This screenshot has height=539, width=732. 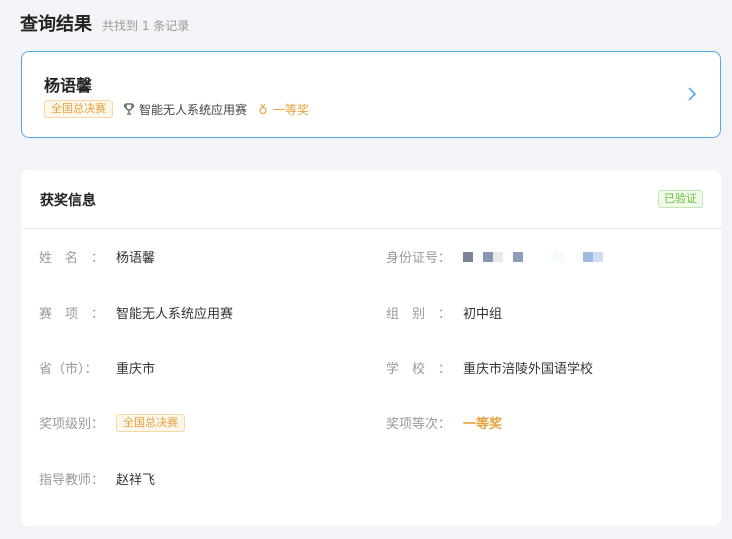 I want to click on field-id-number: 身份证号：, so click(x=494, y=256).